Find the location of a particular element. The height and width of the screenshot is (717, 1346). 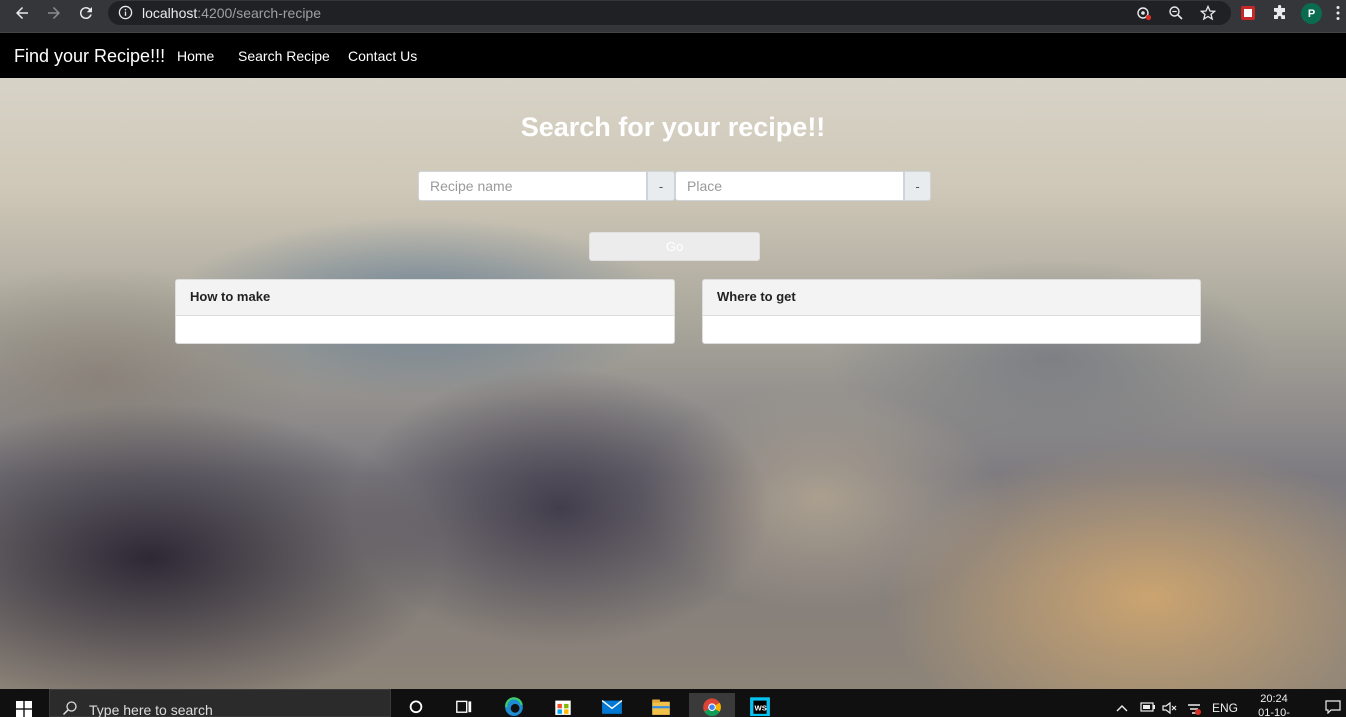

battery-icon is located at coordinates (1148, 708).